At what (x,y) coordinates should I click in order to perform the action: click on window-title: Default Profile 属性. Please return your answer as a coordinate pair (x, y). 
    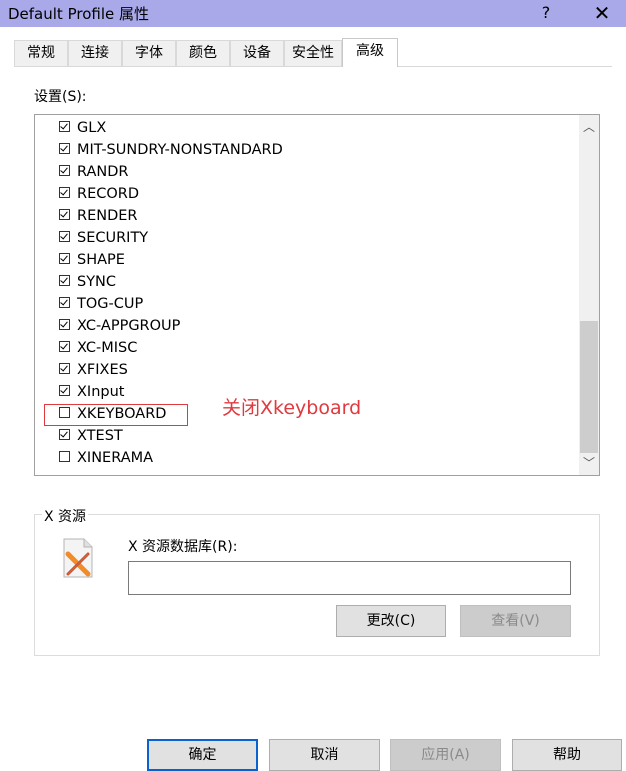
    Looking at the image, I should click on (78, 14).